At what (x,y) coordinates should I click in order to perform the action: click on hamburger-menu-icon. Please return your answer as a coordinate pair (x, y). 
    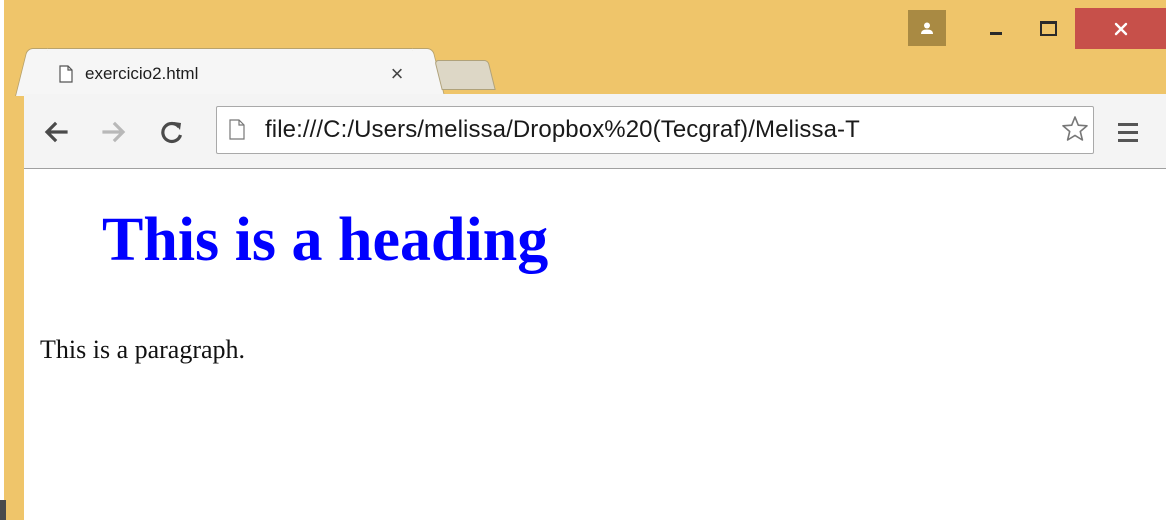
    Looking at the image, I should click on (1128, 132).